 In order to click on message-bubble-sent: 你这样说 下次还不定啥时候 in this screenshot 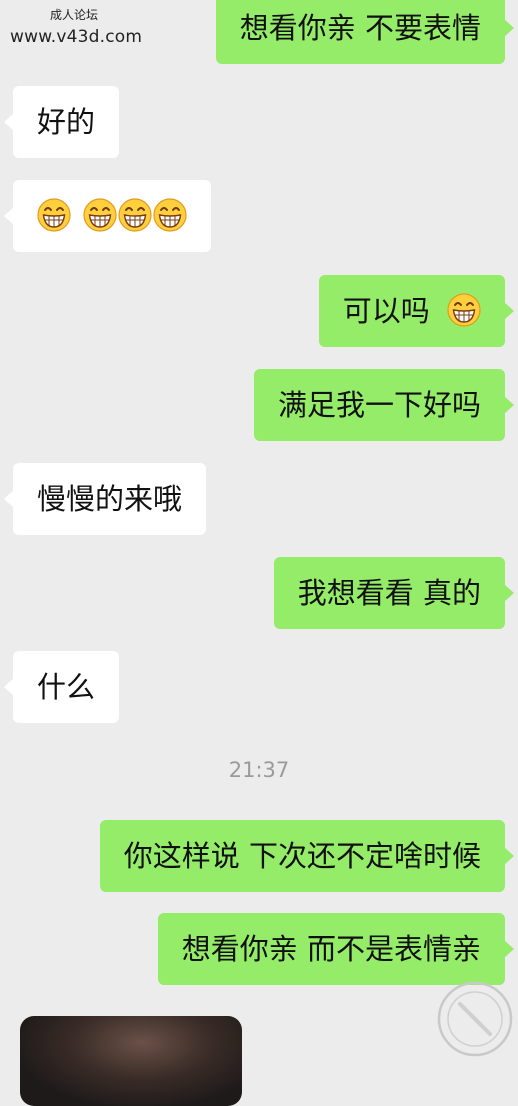, I will do `click(307, 856)`.